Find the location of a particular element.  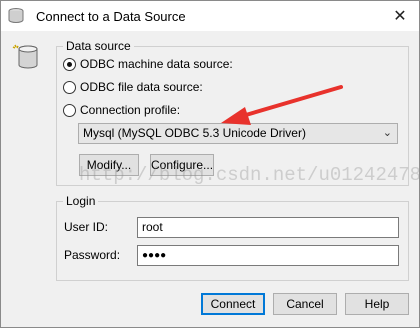

data-source-icon is located at coordinates (25, 56).